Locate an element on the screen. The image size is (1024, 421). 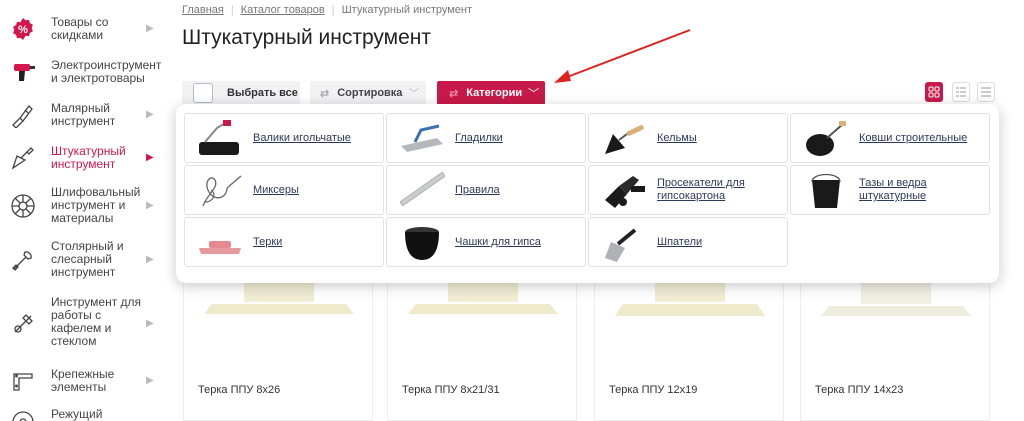
list-view-icon is located at coordinates (961, 92).